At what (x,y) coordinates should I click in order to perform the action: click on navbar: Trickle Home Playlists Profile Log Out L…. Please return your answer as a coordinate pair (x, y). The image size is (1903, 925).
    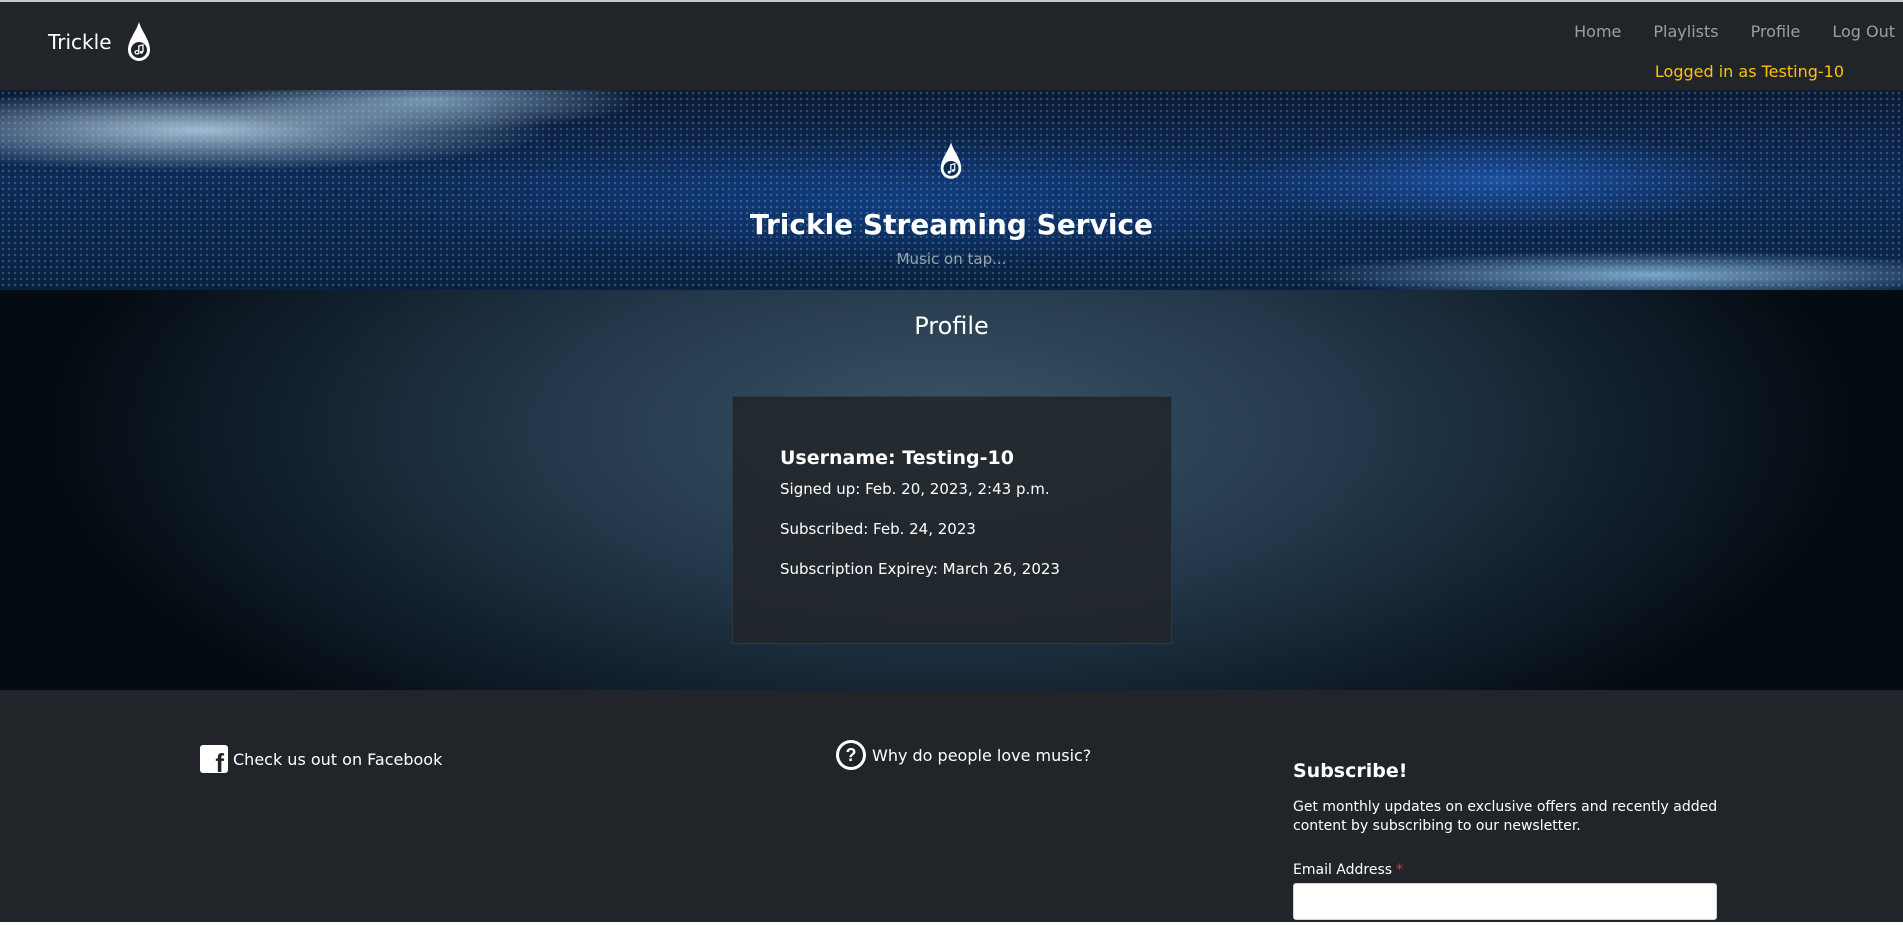
    Looking at the image, I should click on (951, 46).